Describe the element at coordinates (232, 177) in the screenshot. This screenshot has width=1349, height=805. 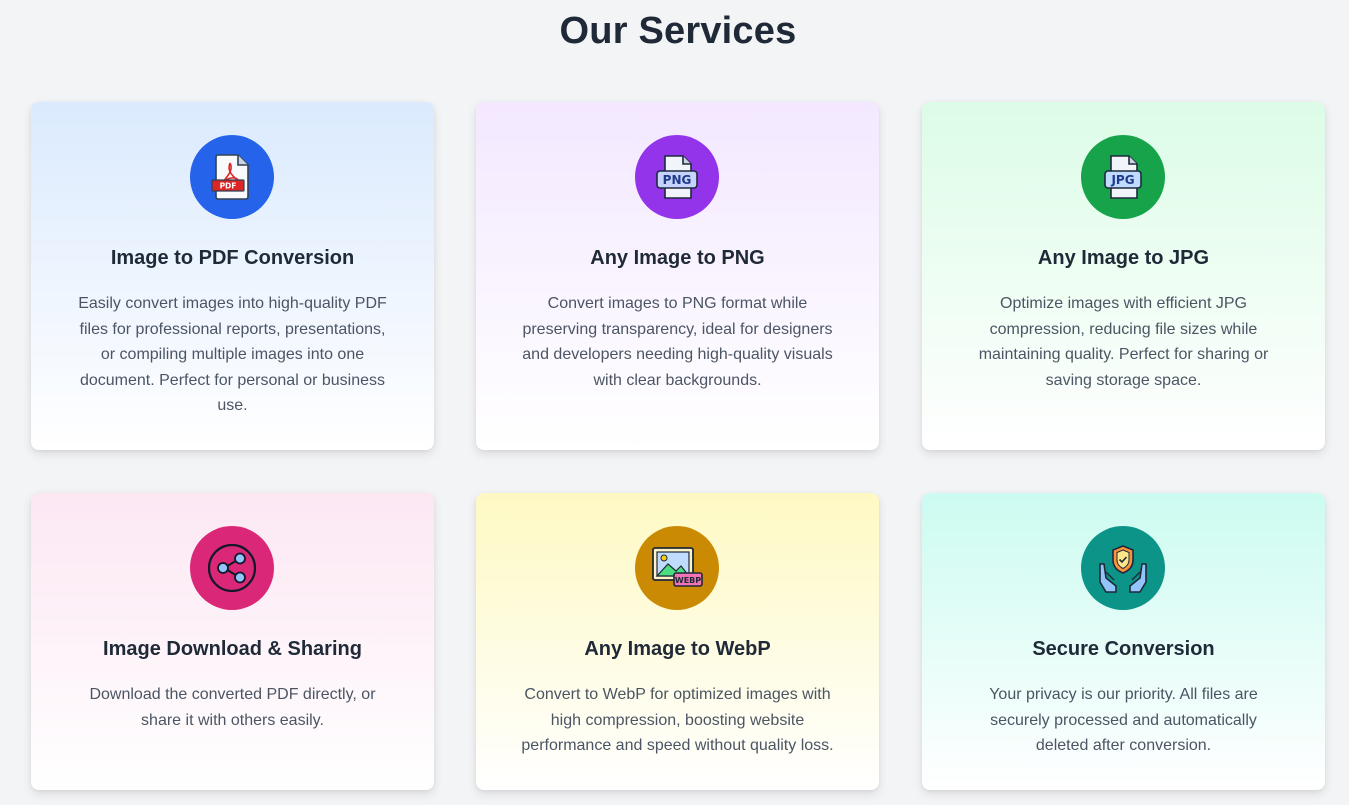
I see `pdf-file-icon: PDF` at that location.